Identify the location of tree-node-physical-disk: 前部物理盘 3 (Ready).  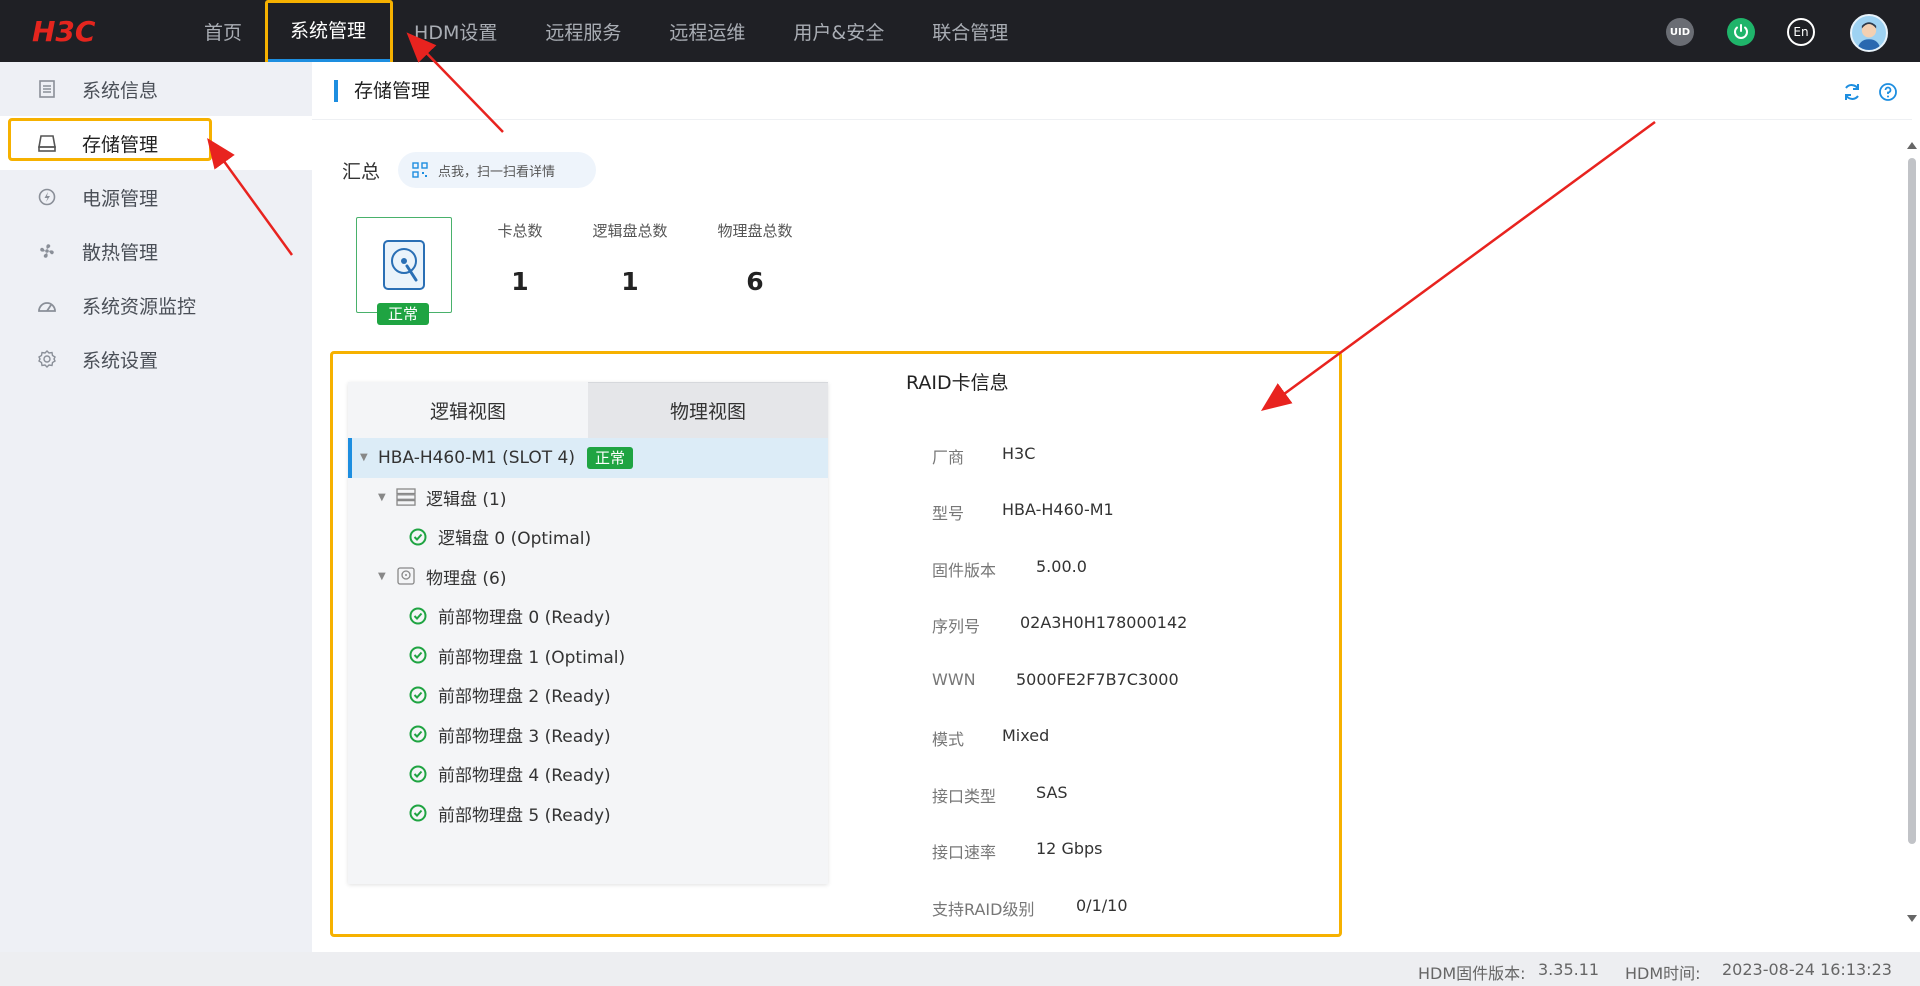
(588, 735).